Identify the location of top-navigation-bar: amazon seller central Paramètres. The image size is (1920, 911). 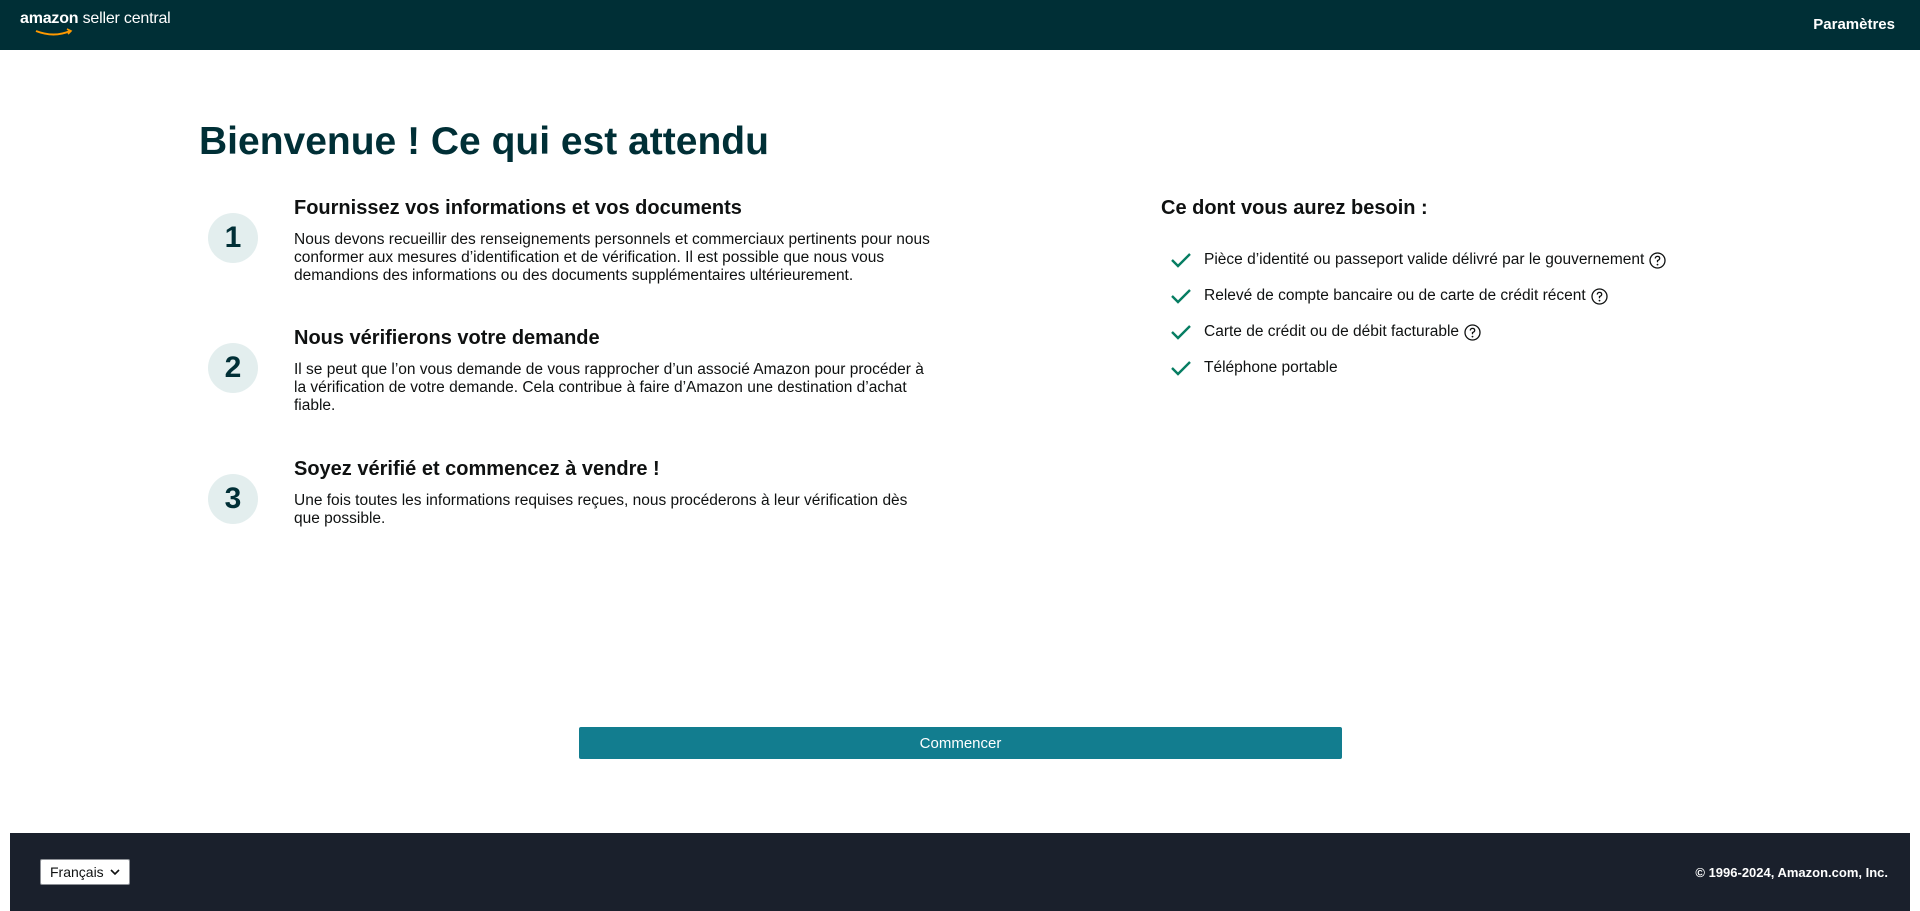
(960, 25).